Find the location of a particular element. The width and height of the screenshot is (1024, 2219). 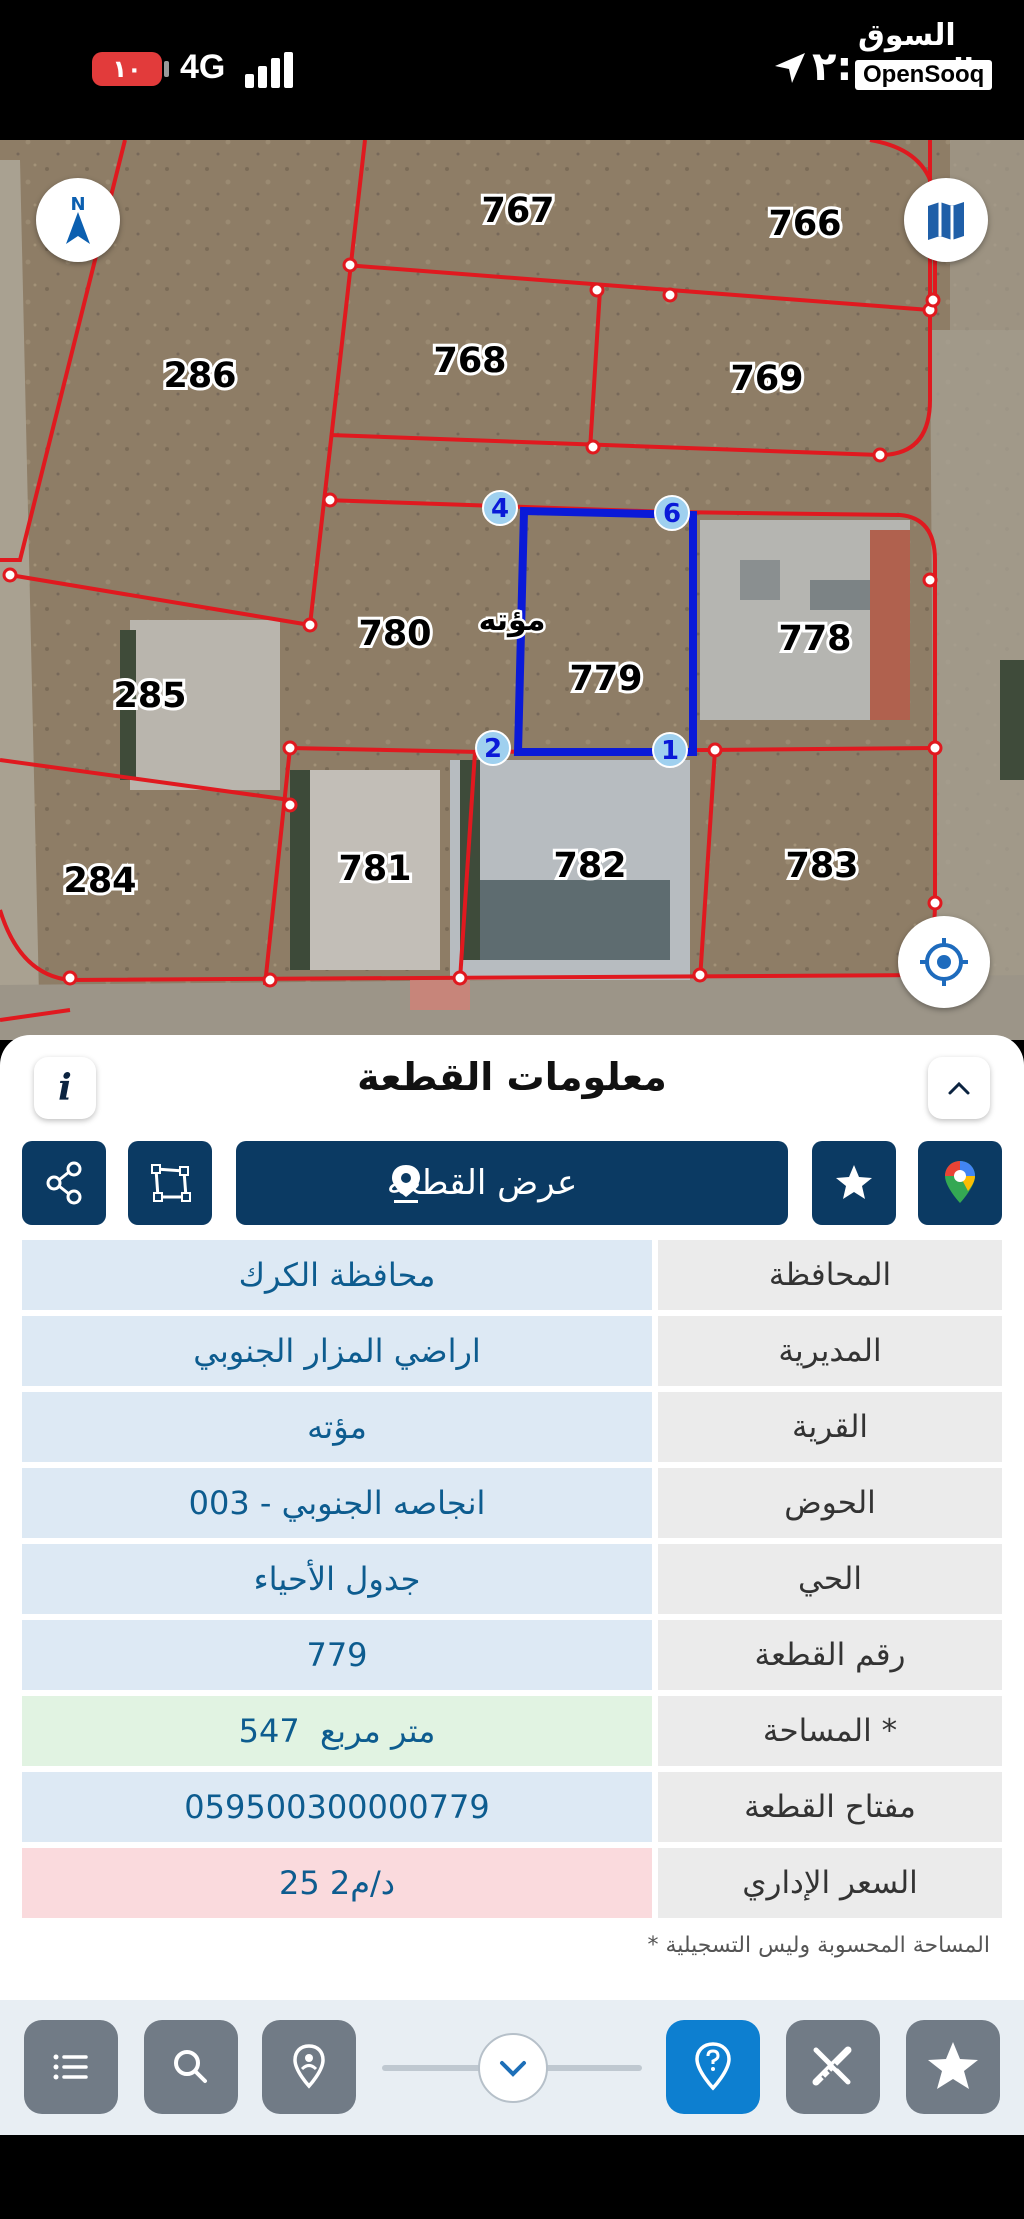

directorate-label: المديرية is located at coordinates (830, 1351).